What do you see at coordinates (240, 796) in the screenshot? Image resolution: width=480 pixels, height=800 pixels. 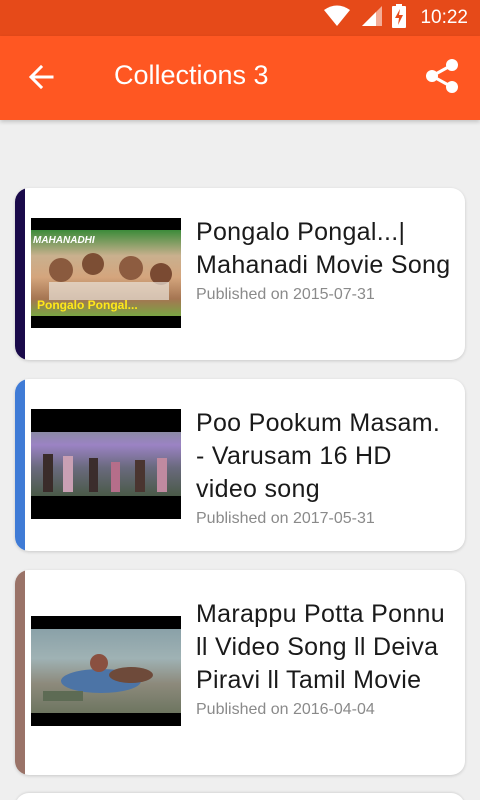 I see `video-card-partial` at bounding box center [240, 796].